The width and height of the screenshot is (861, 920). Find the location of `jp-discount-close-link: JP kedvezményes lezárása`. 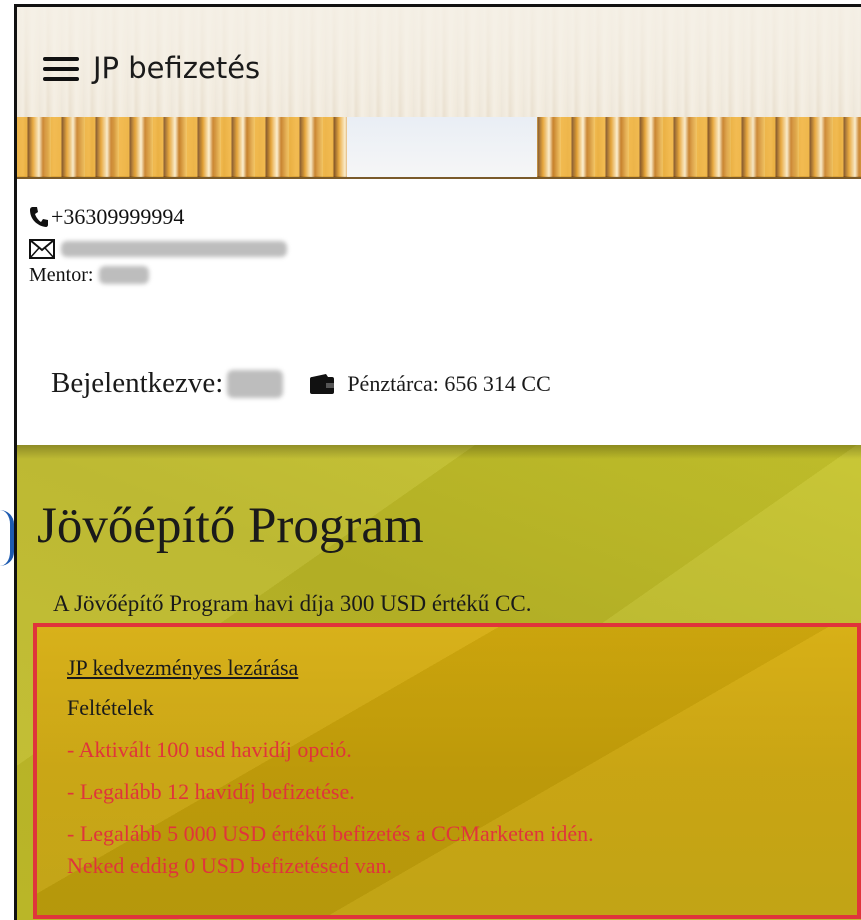

jp-discount-close-link: JP kedvezményes lezárása is located at coordinates (182, 668).